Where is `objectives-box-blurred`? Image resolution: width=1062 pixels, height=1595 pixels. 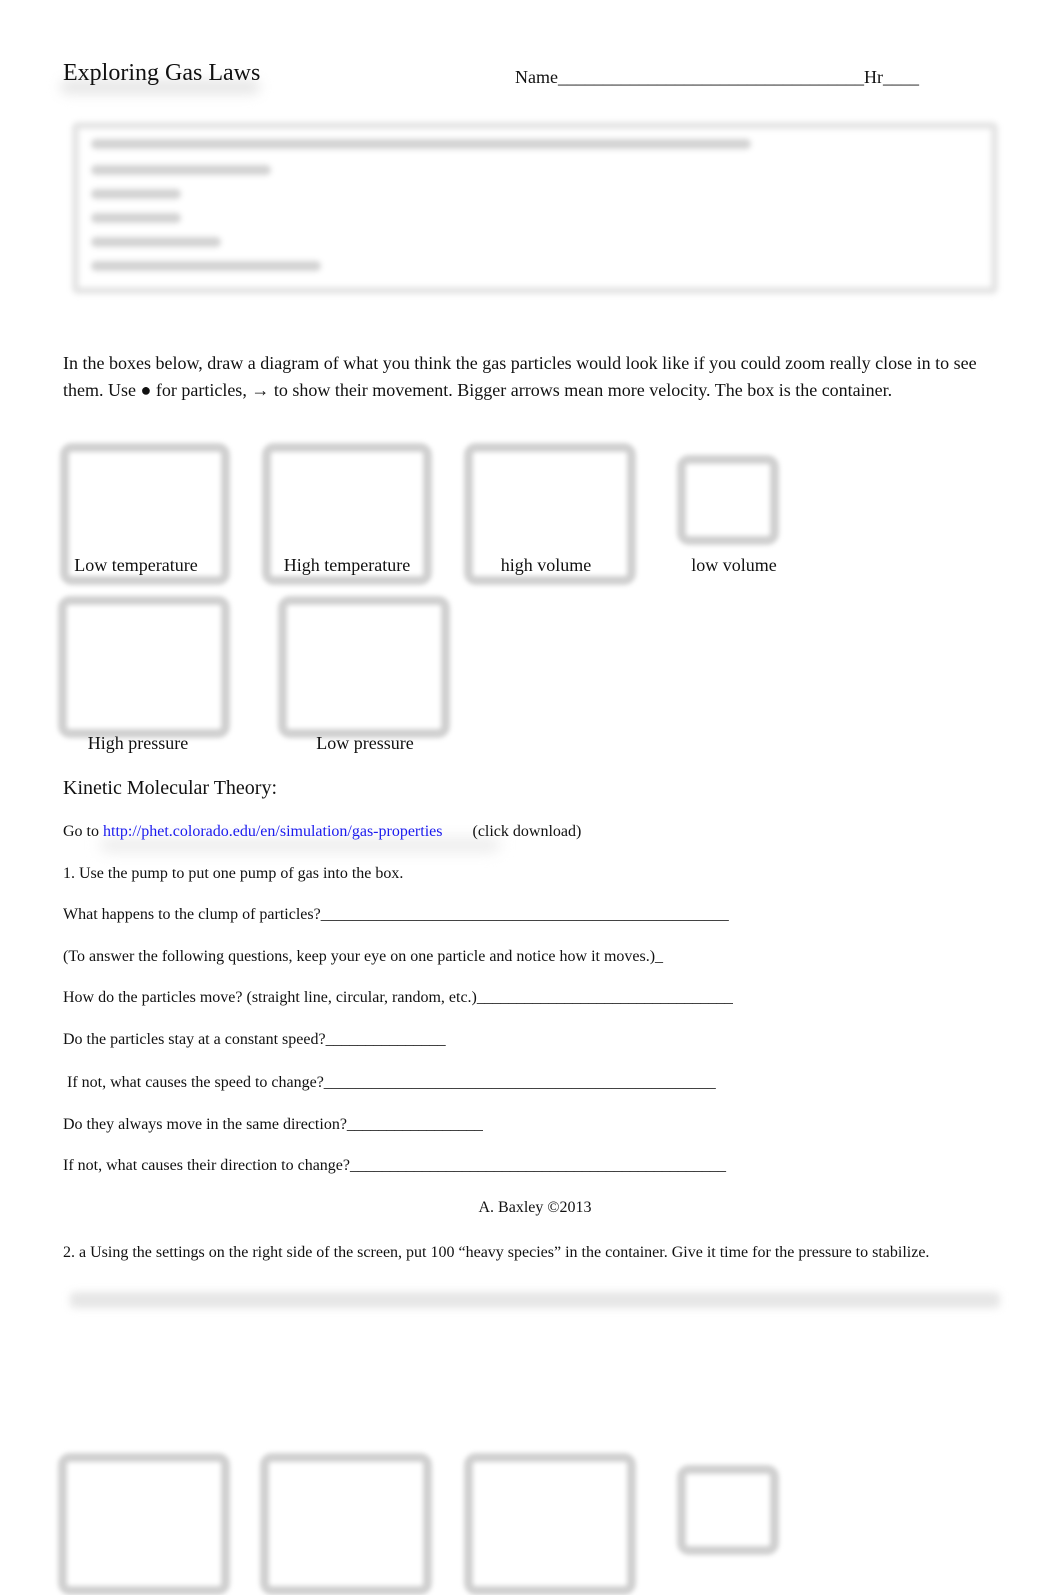 objectives-box-blurred is located at coordinates (535, 208).